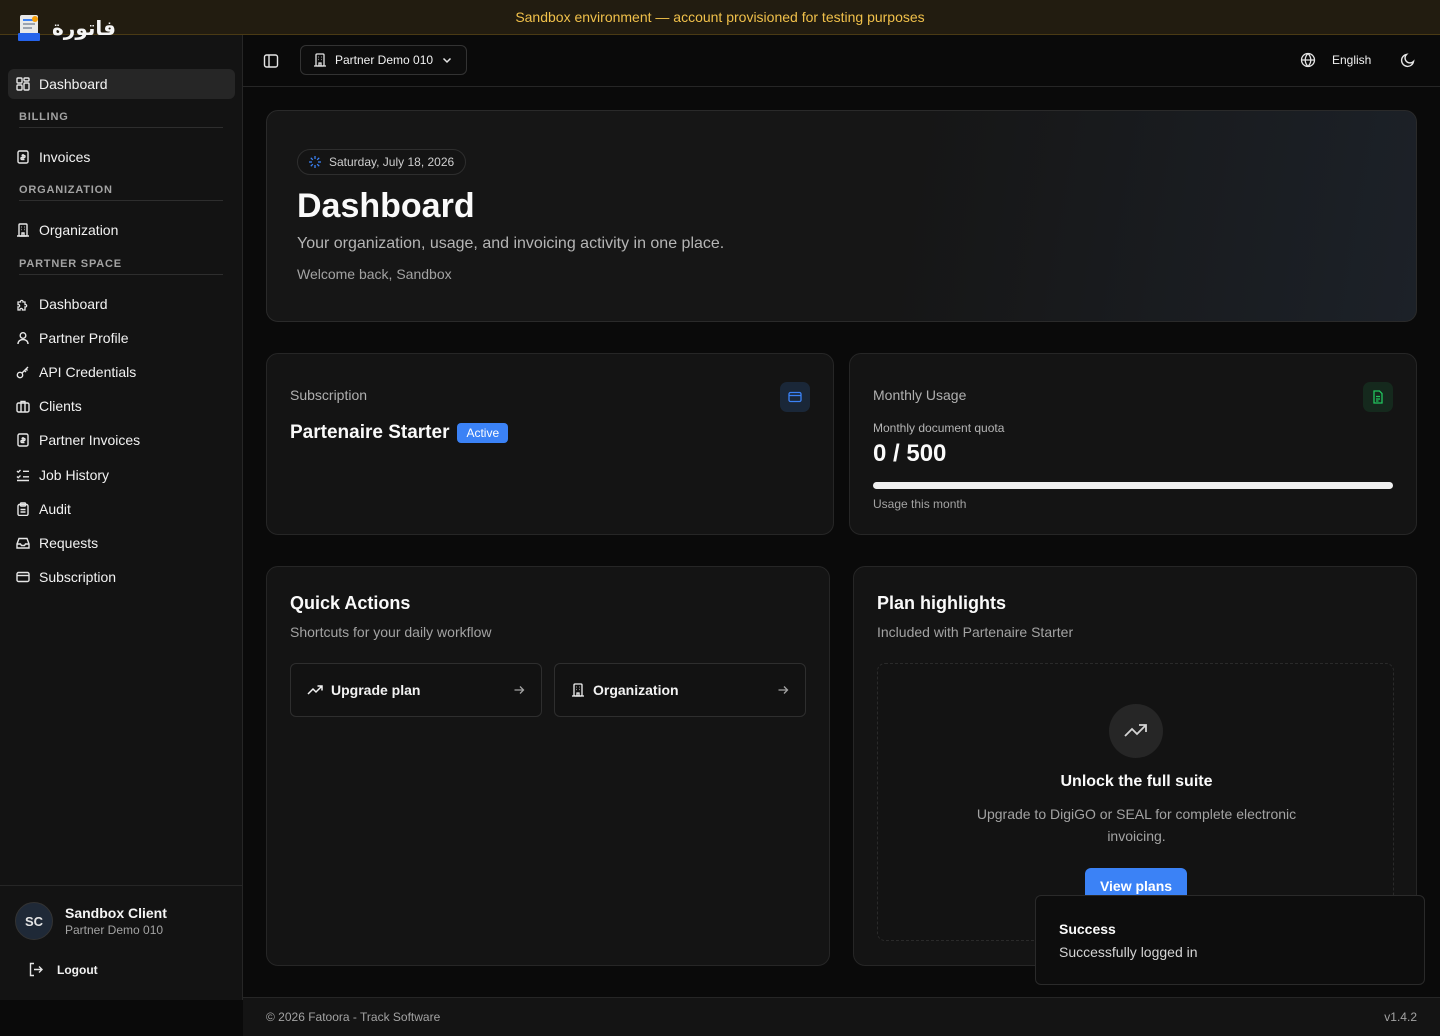  Describe the element at coordinates (392, 162) in the screenshot. I see `date-text: Saturday, July 18, 2026` at that location.